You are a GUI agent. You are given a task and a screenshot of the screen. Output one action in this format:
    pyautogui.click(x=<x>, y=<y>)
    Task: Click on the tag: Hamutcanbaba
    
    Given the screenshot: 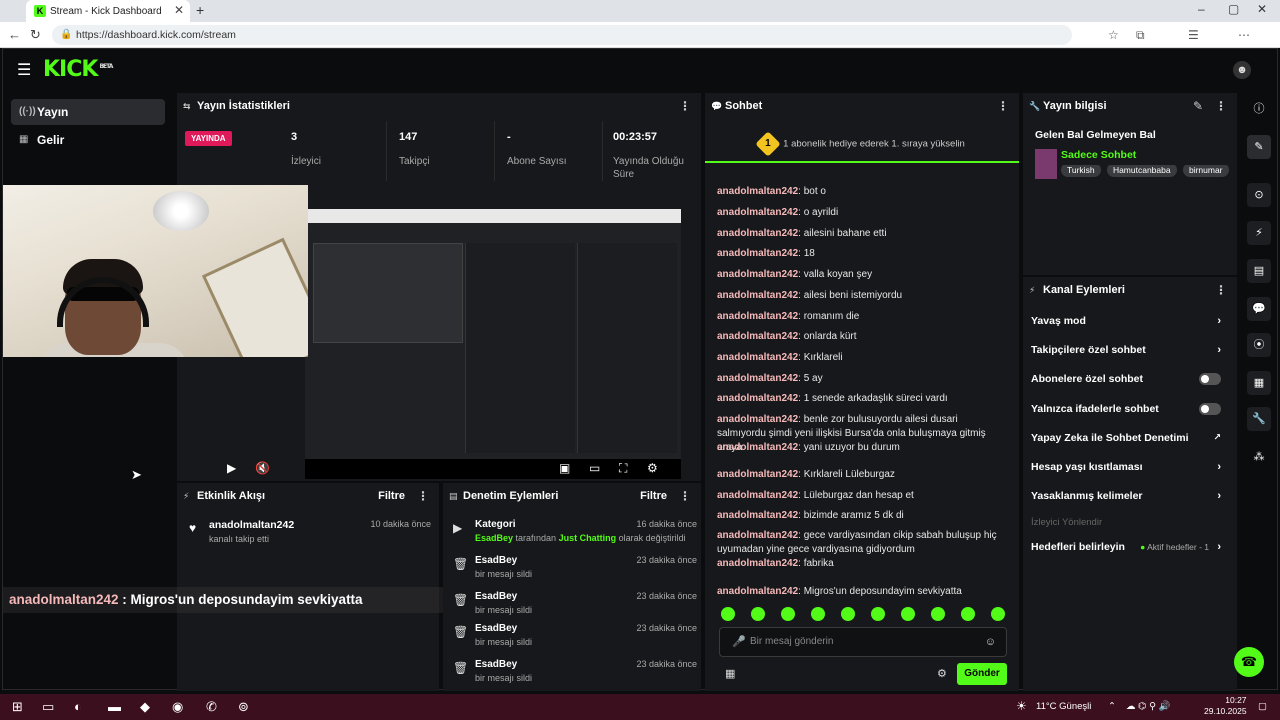 What is the action you would take?
    pyautogui.click(x=1141, y=171)
    